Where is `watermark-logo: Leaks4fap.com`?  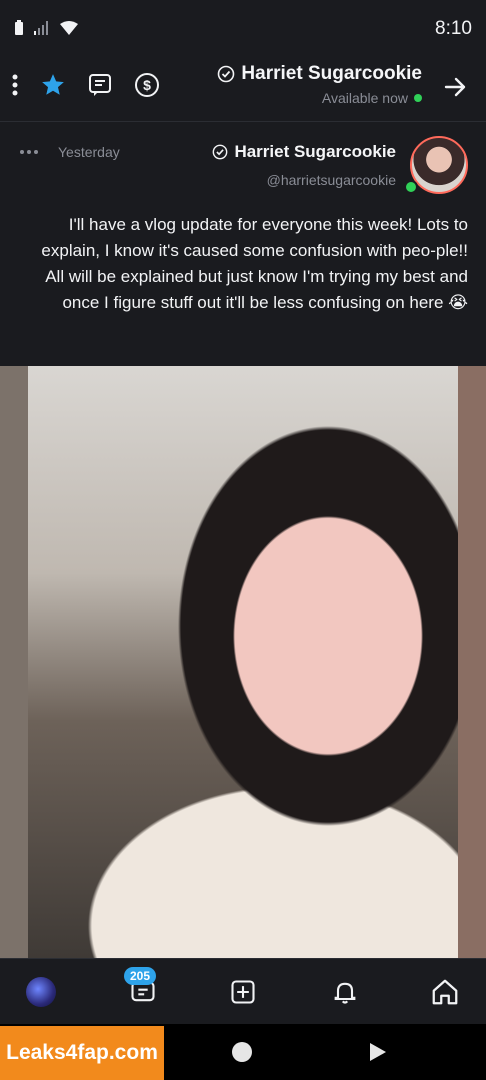 watermark-logo: Leaks4fap.com is located at coordinates (82, 1053).